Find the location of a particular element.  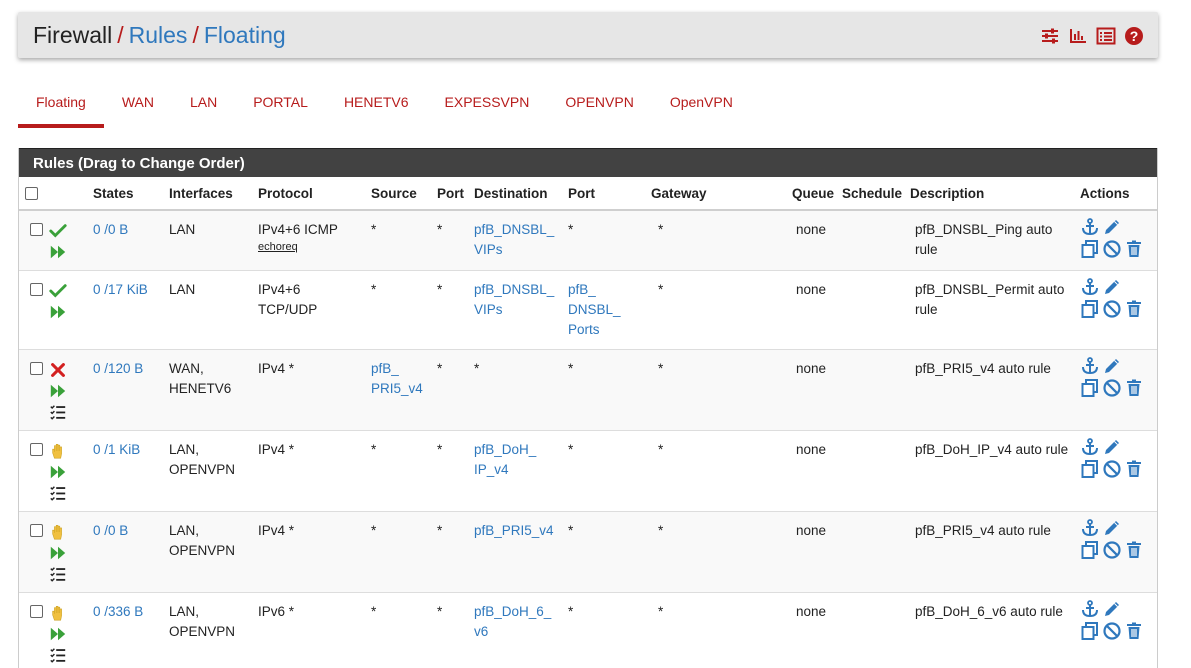

protocol-cell: IPv4 * is located at coordinates (312, 552).